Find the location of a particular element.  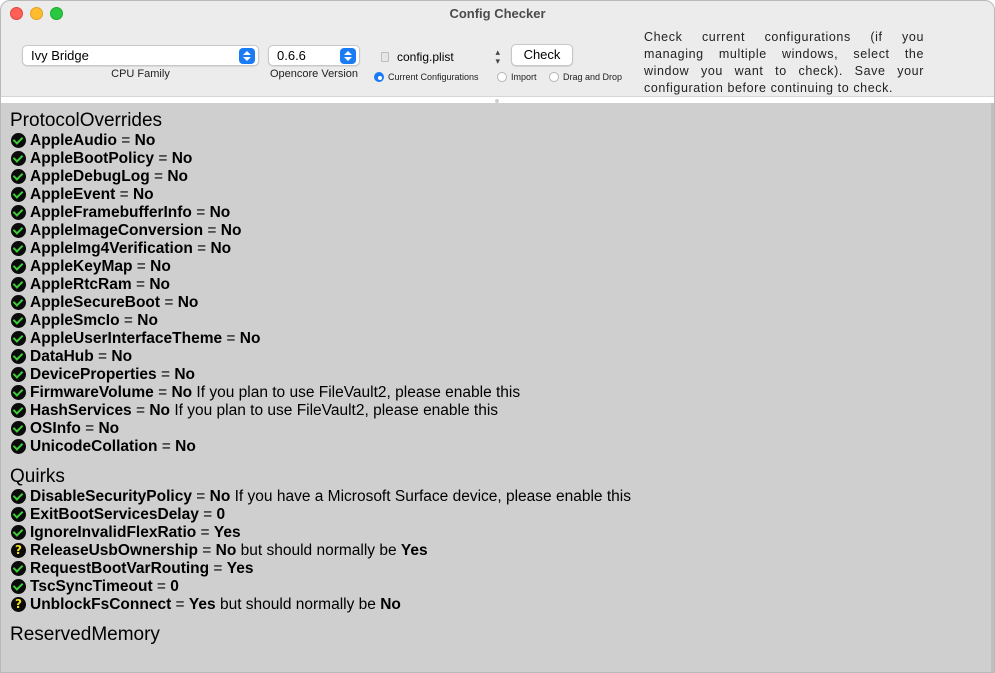

window-title: Config Checker is located at coordinates (497, 13).